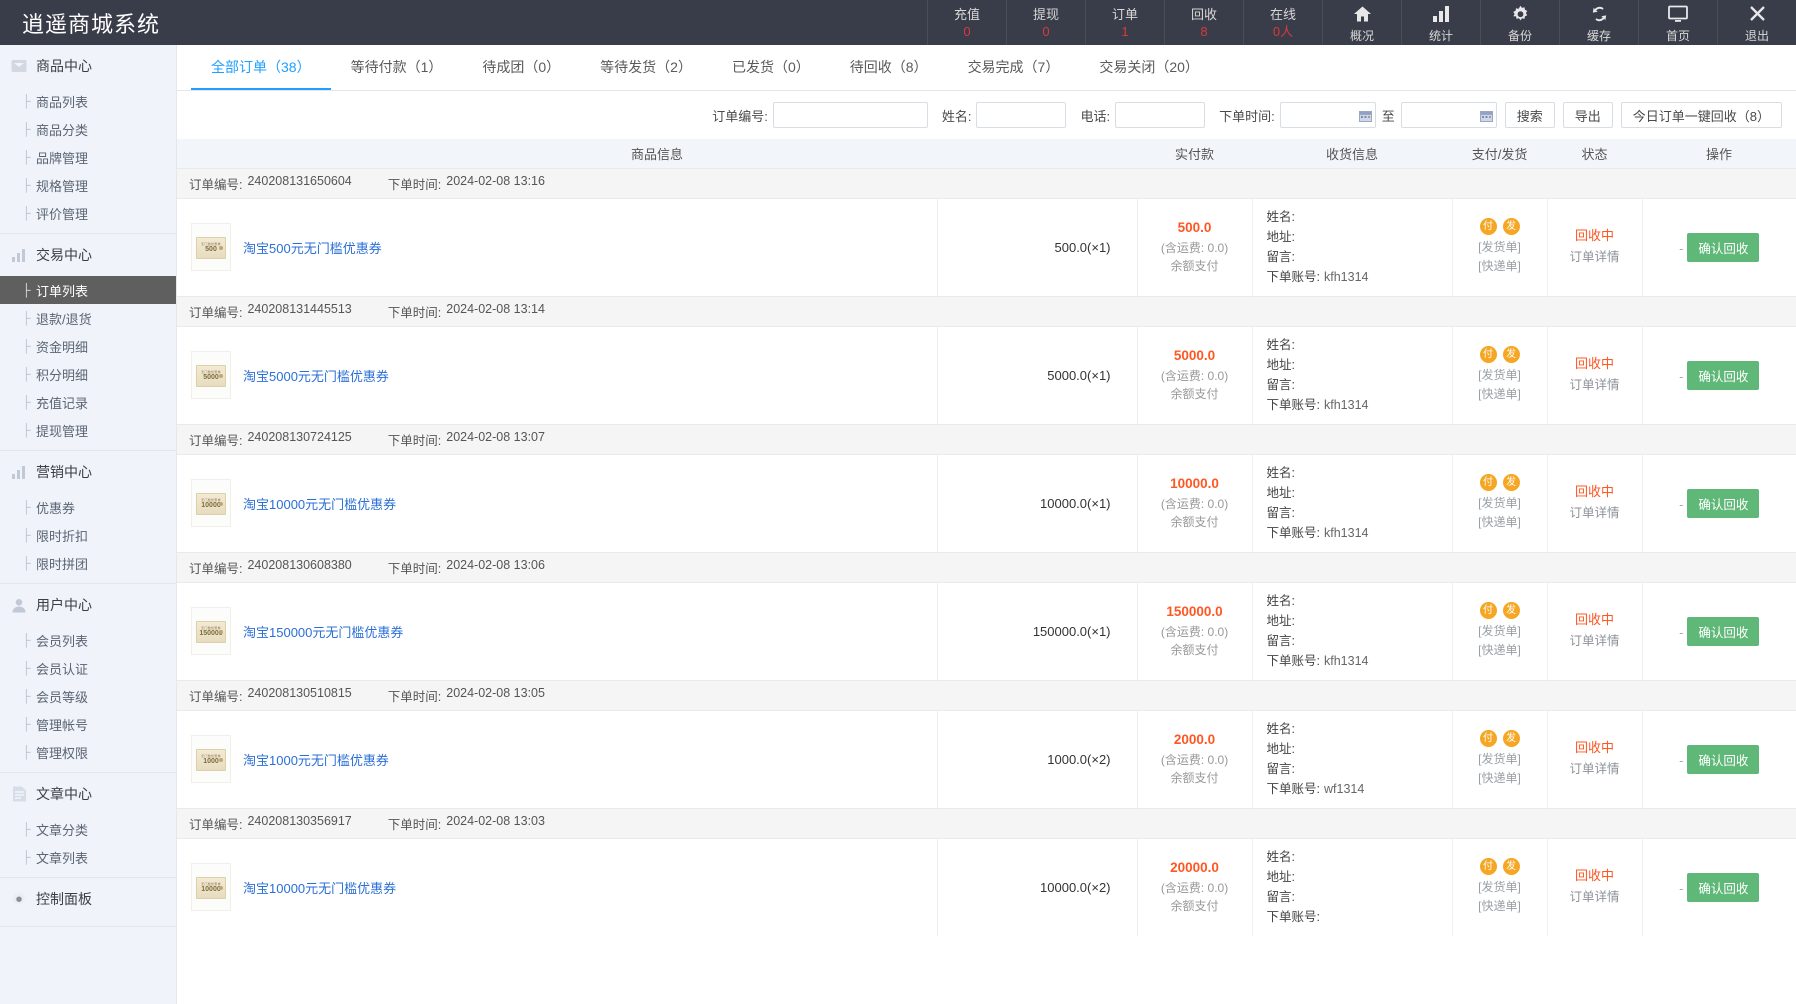  I want to click on sidebar-item-文章分类: ├ 文章分类, so click(88, 829).